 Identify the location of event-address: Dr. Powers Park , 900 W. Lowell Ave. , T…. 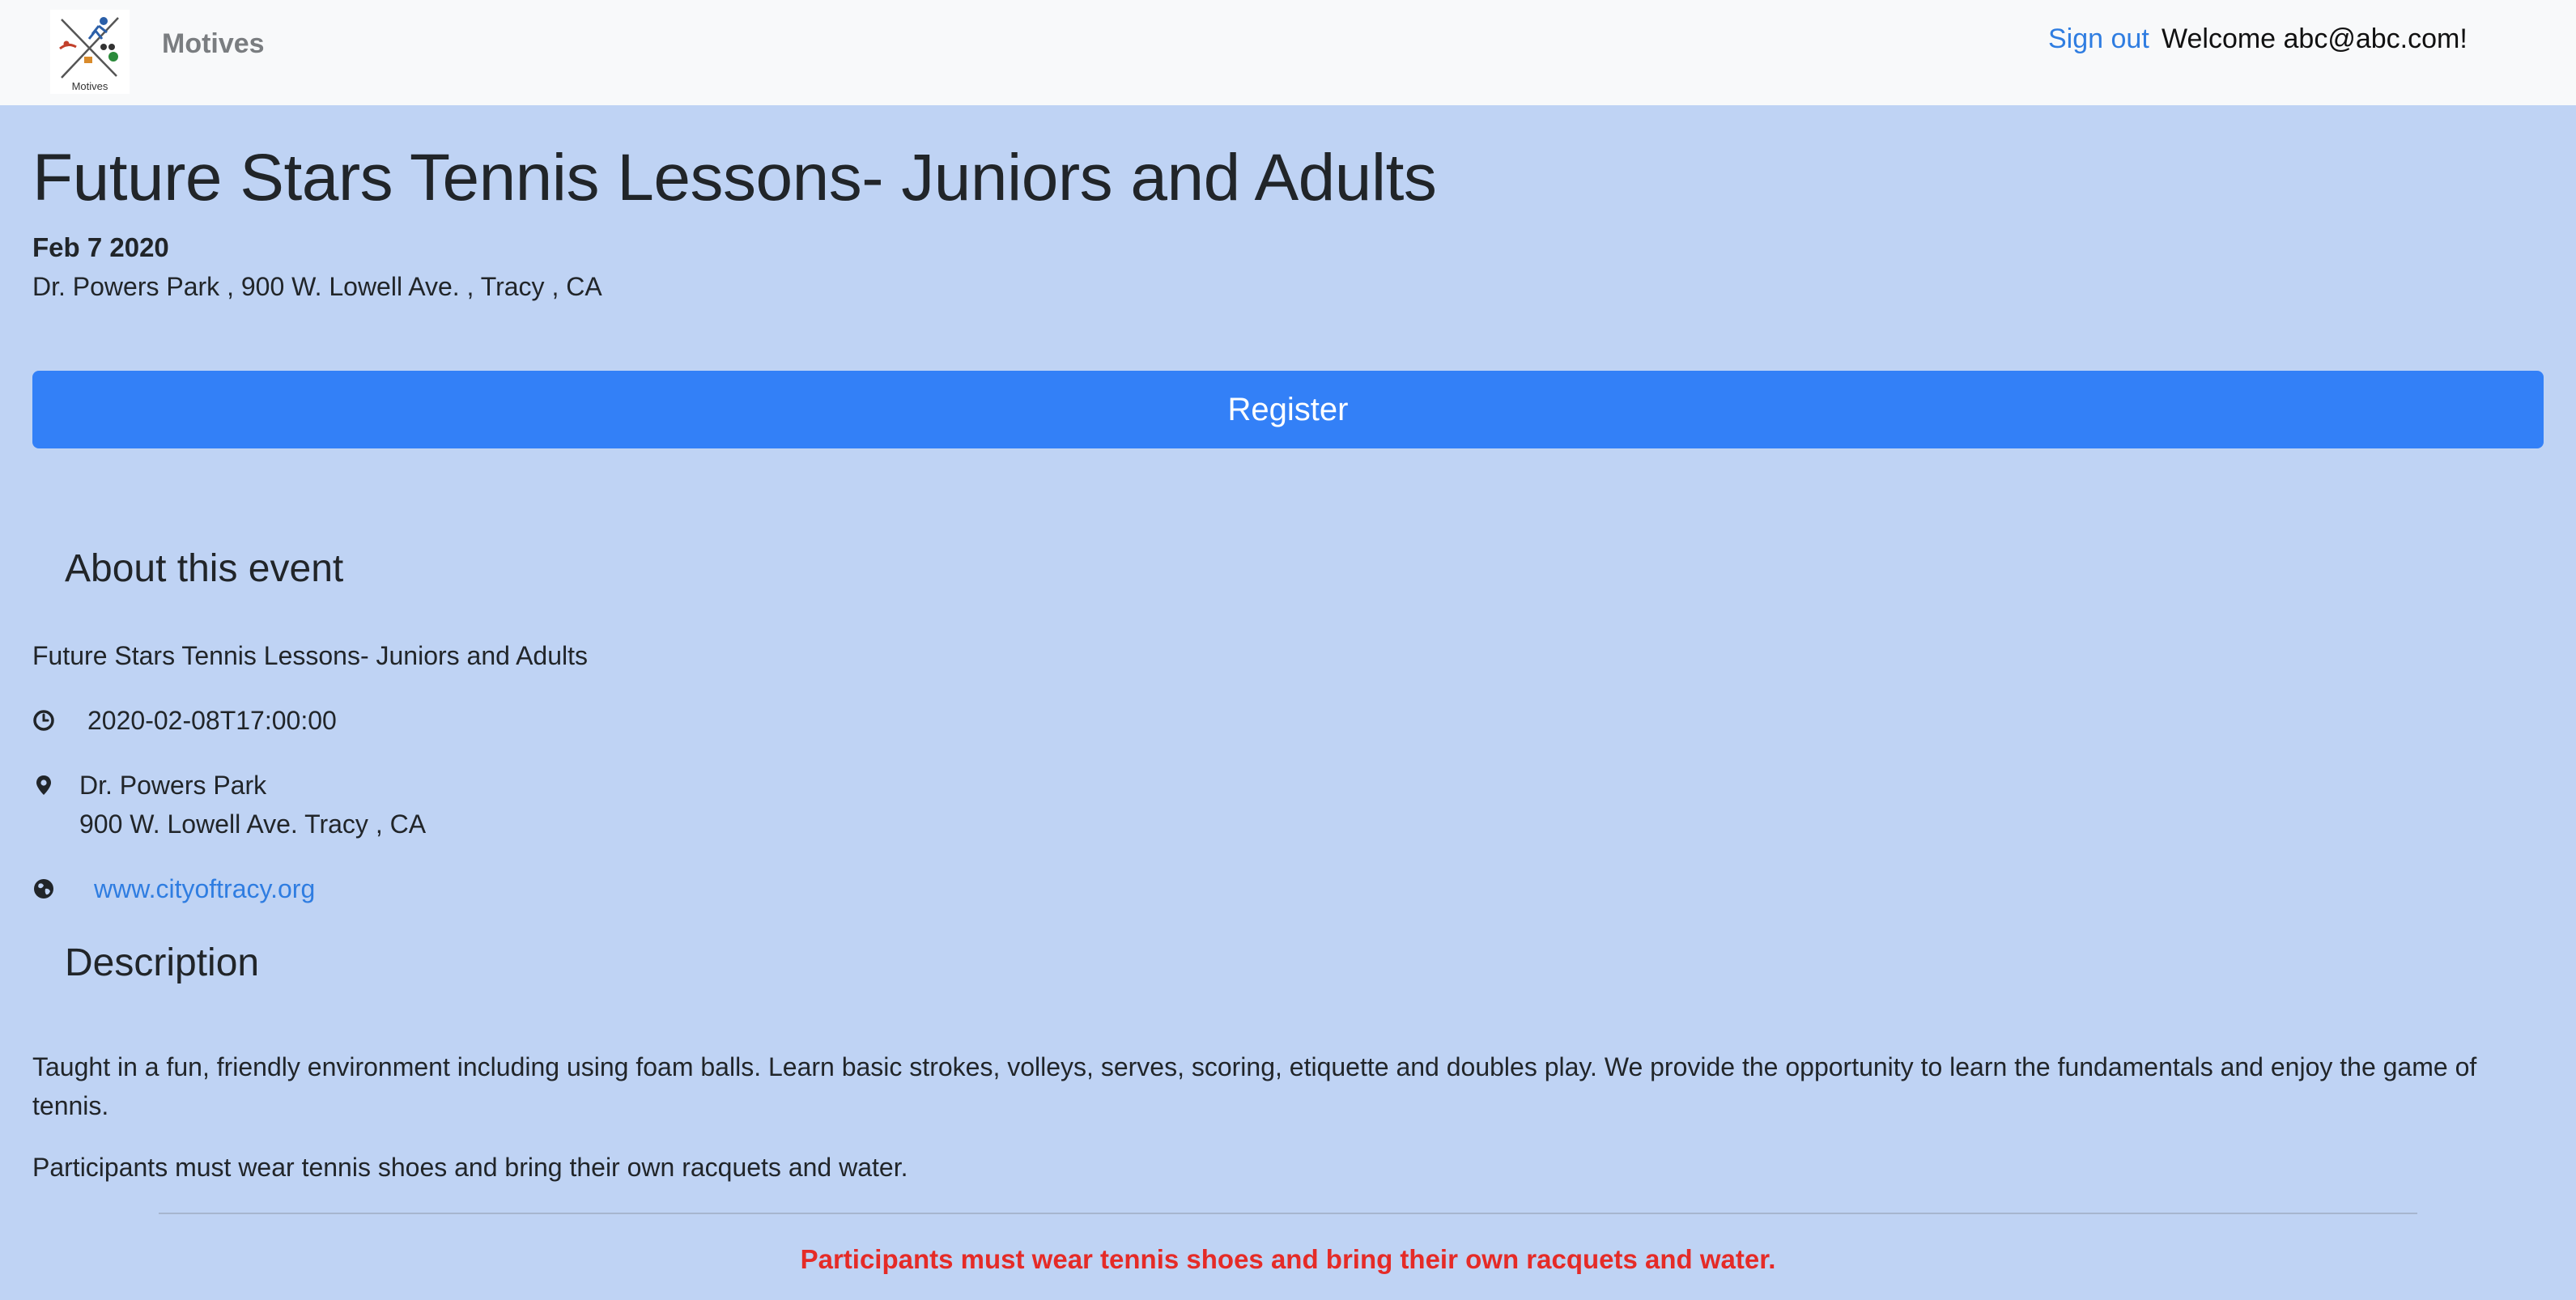
(317, 286).